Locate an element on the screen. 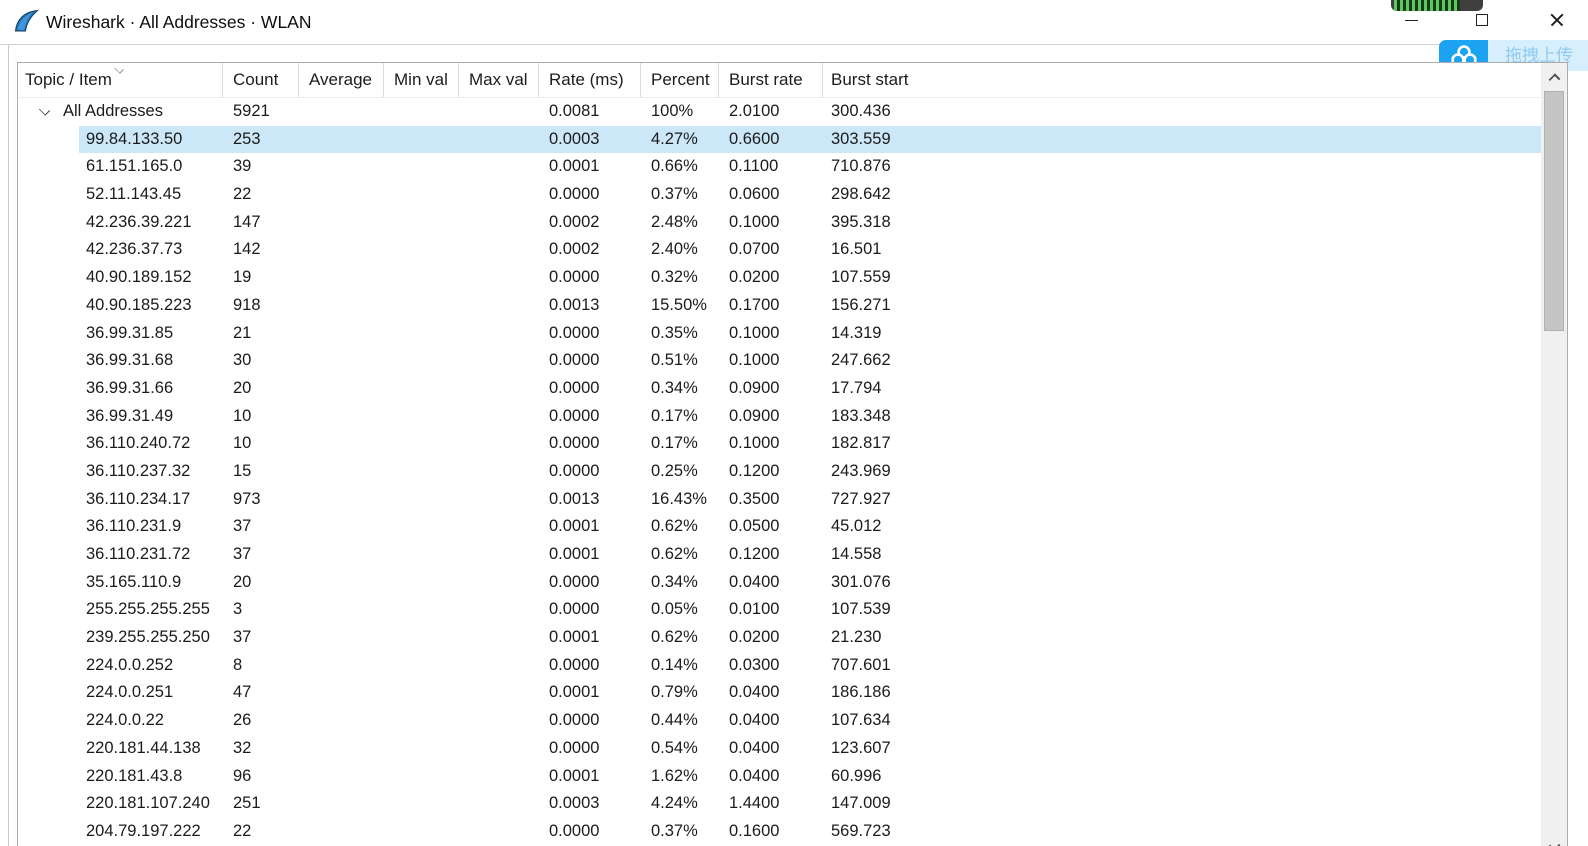 The image size is (1588, 846). percent-cell: 2.40% is located at coordinates (674, 249).